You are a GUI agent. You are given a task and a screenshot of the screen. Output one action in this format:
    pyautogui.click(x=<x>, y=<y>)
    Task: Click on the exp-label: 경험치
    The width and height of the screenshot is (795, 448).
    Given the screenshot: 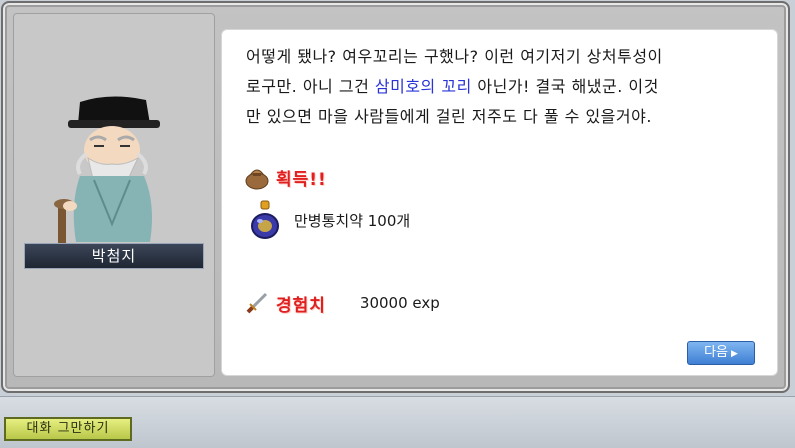 What is the action you would take?
    pyautogui.click(x=301, y=305)
    